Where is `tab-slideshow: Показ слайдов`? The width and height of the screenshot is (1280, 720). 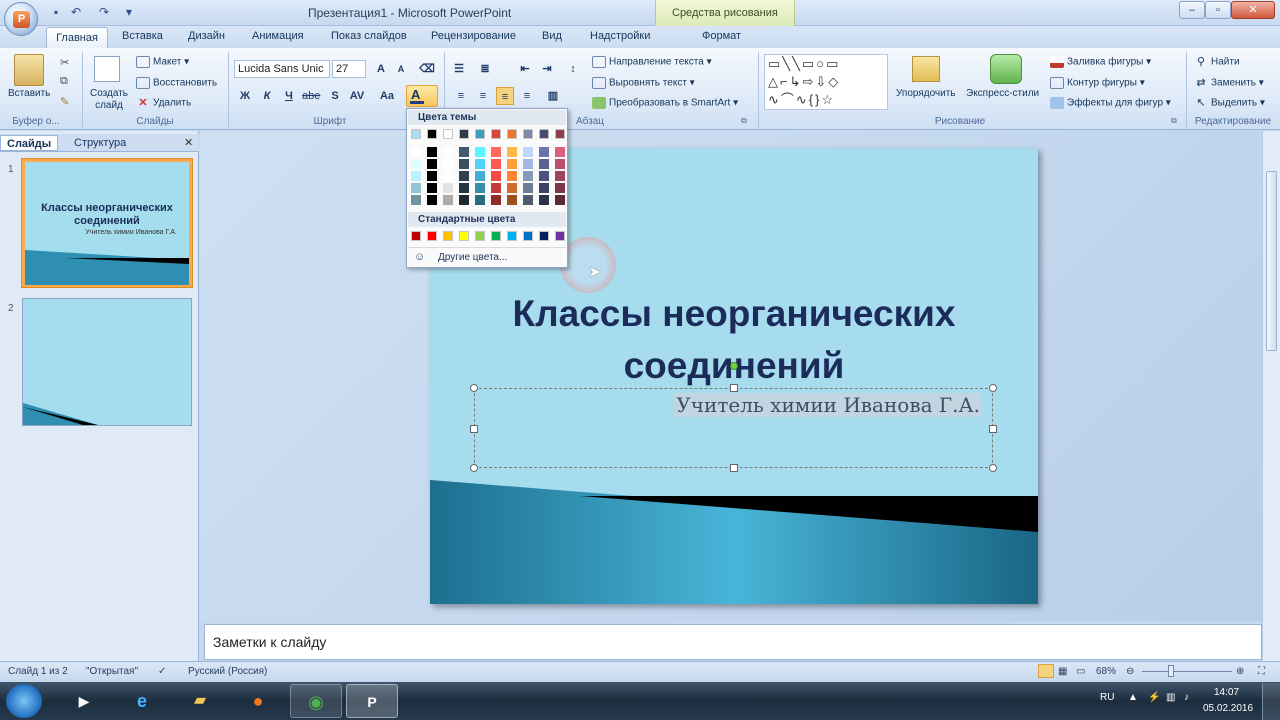 tab-slideshow: Показ слайдов is located at coordinates (369, 36).